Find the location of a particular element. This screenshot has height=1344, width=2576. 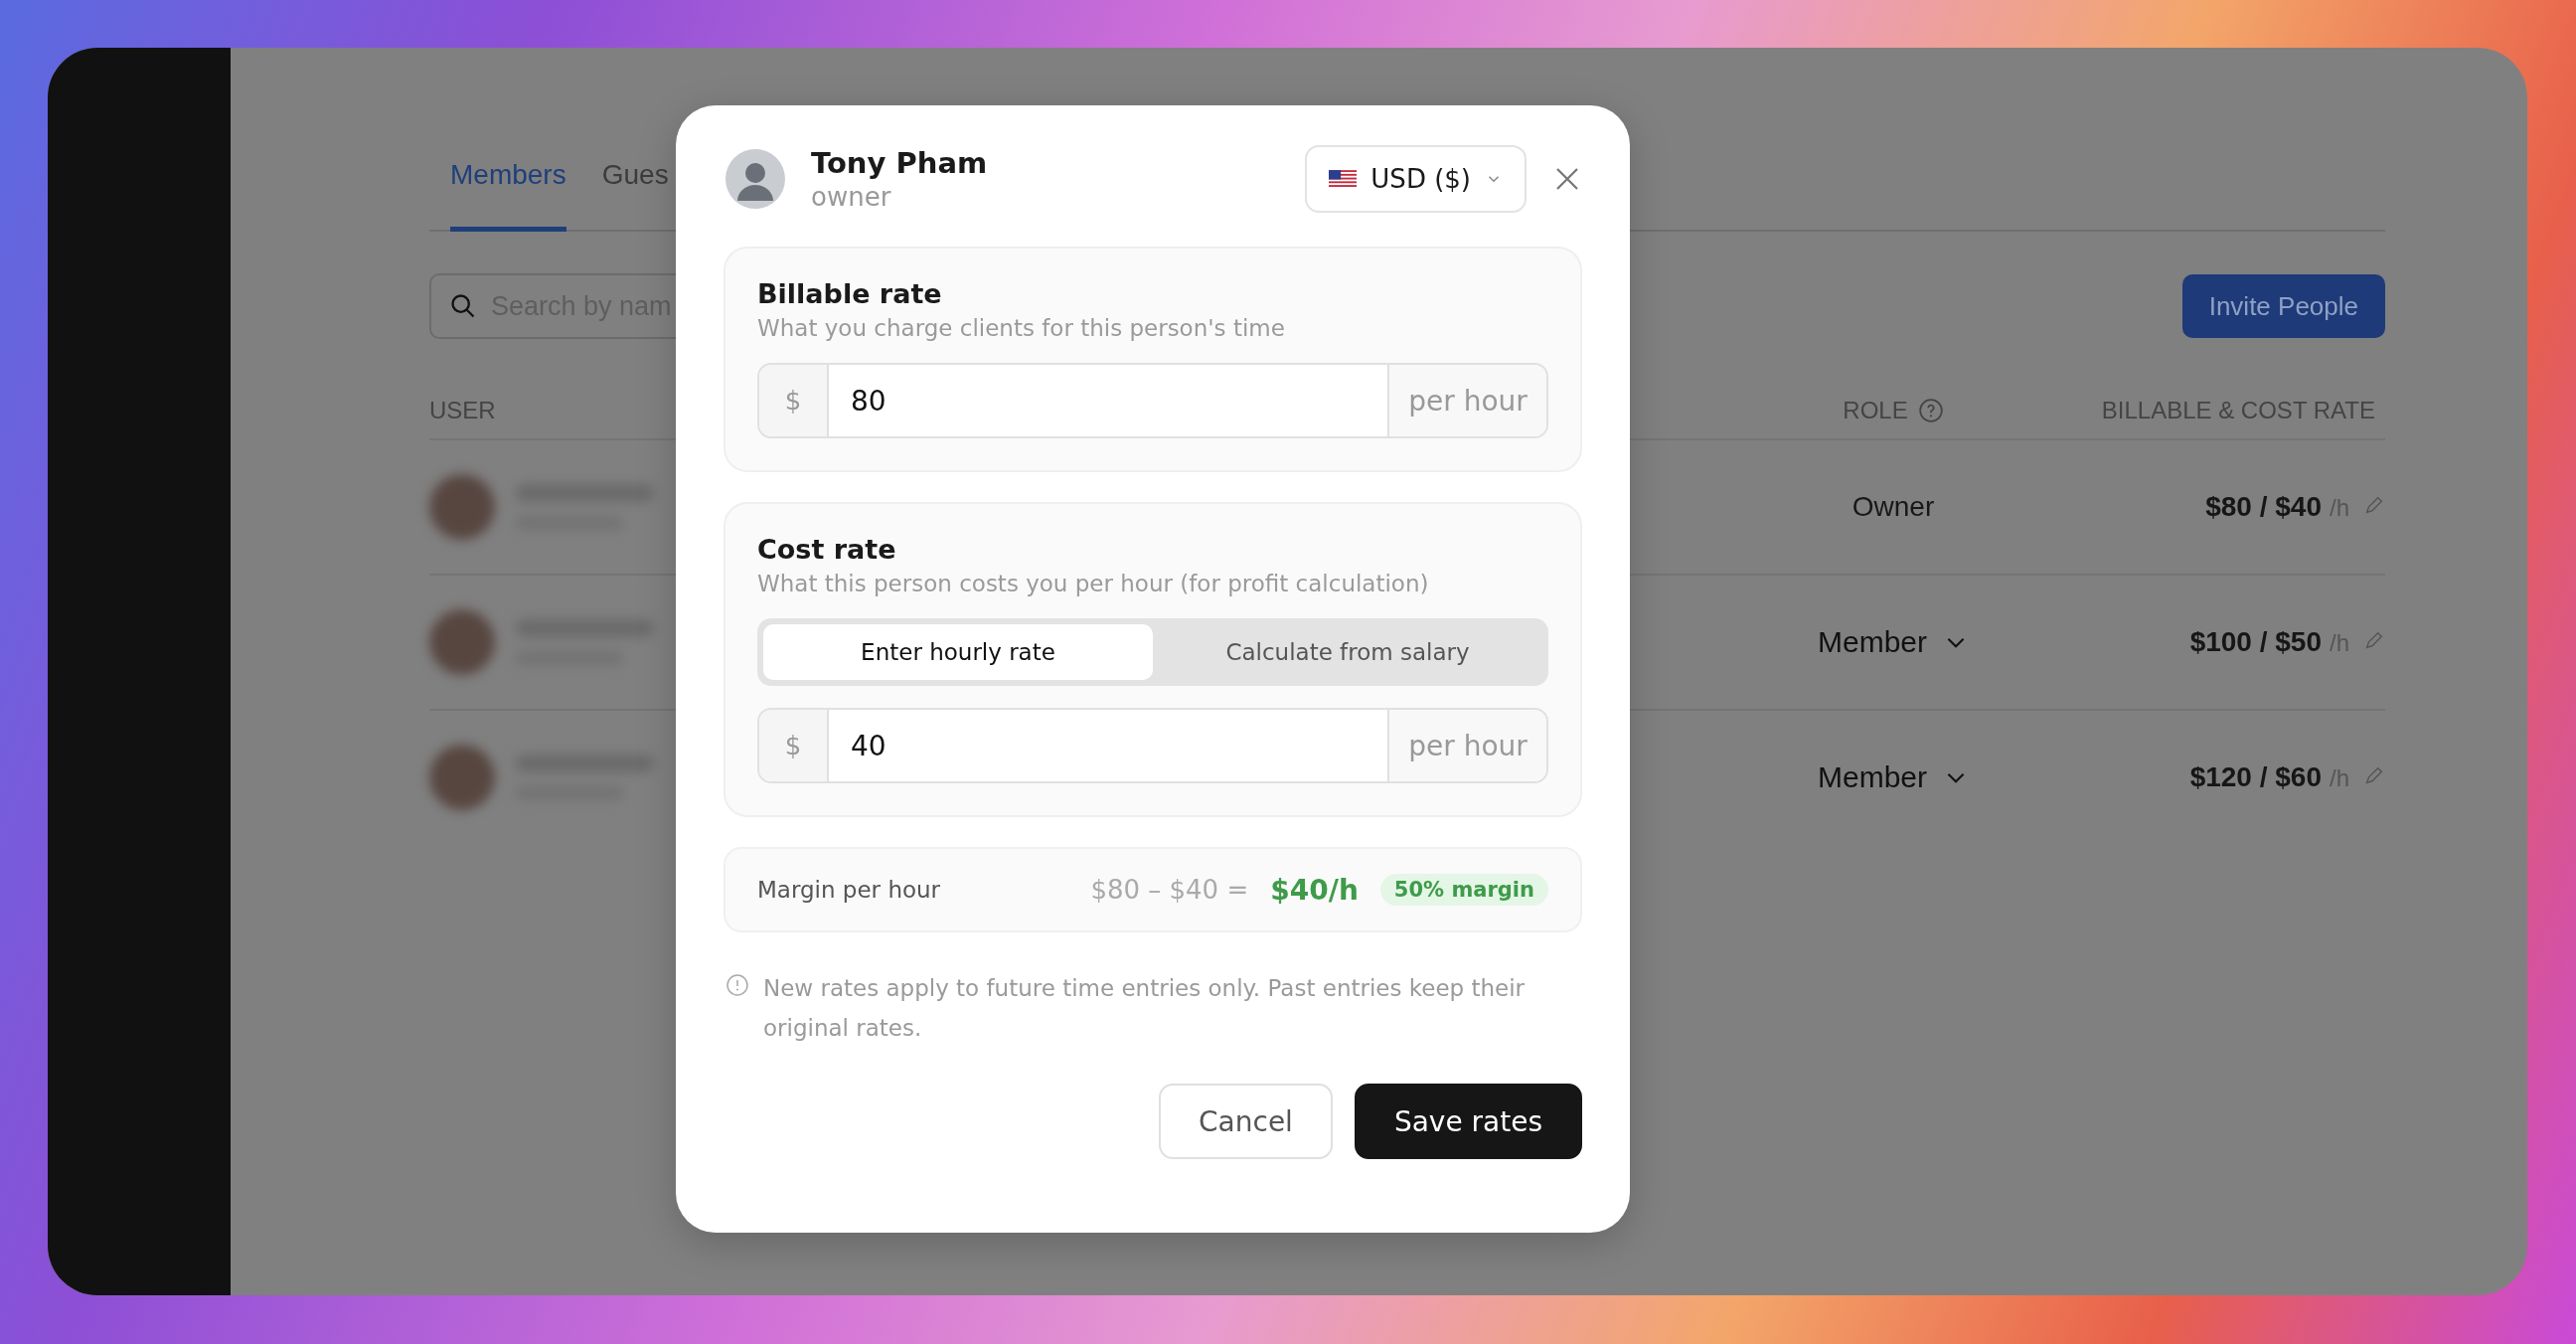

avatar-icon is located at coordinates (755, 179).